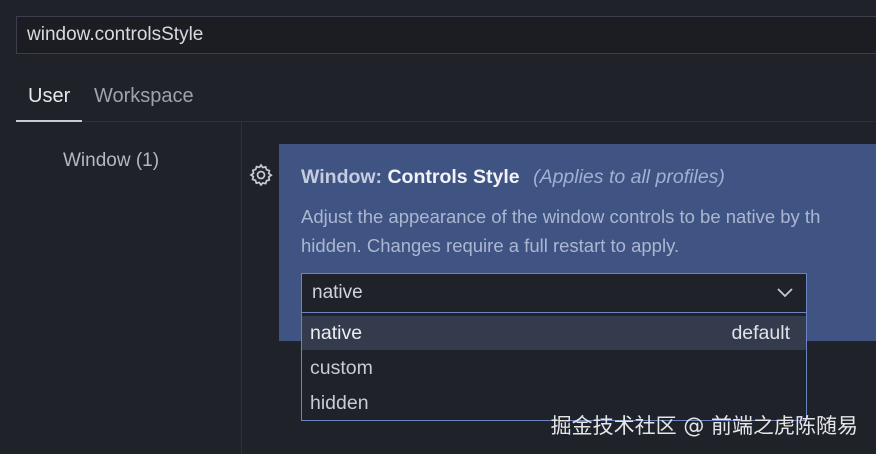  I want to click on option-default-hint: default, so click(760, 333).